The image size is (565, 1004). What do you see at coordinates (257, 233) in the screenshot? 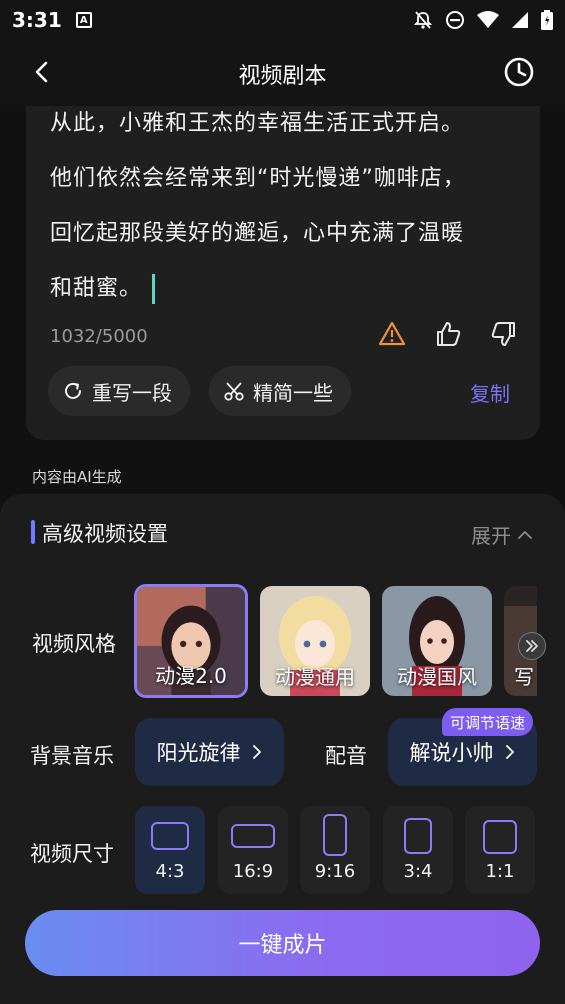
I see `script-line: 回忆起那段美好的邂逅，心中充满了温暖` at bounding box center [257, 233].